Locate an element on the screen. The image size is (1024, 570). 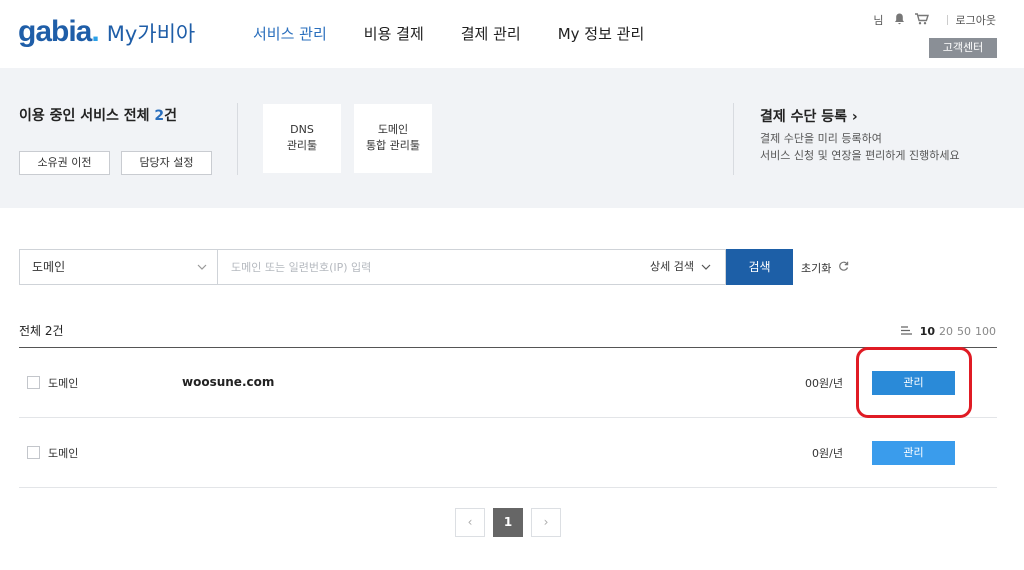
next-page-button: › is located at coordinates (546, 522).